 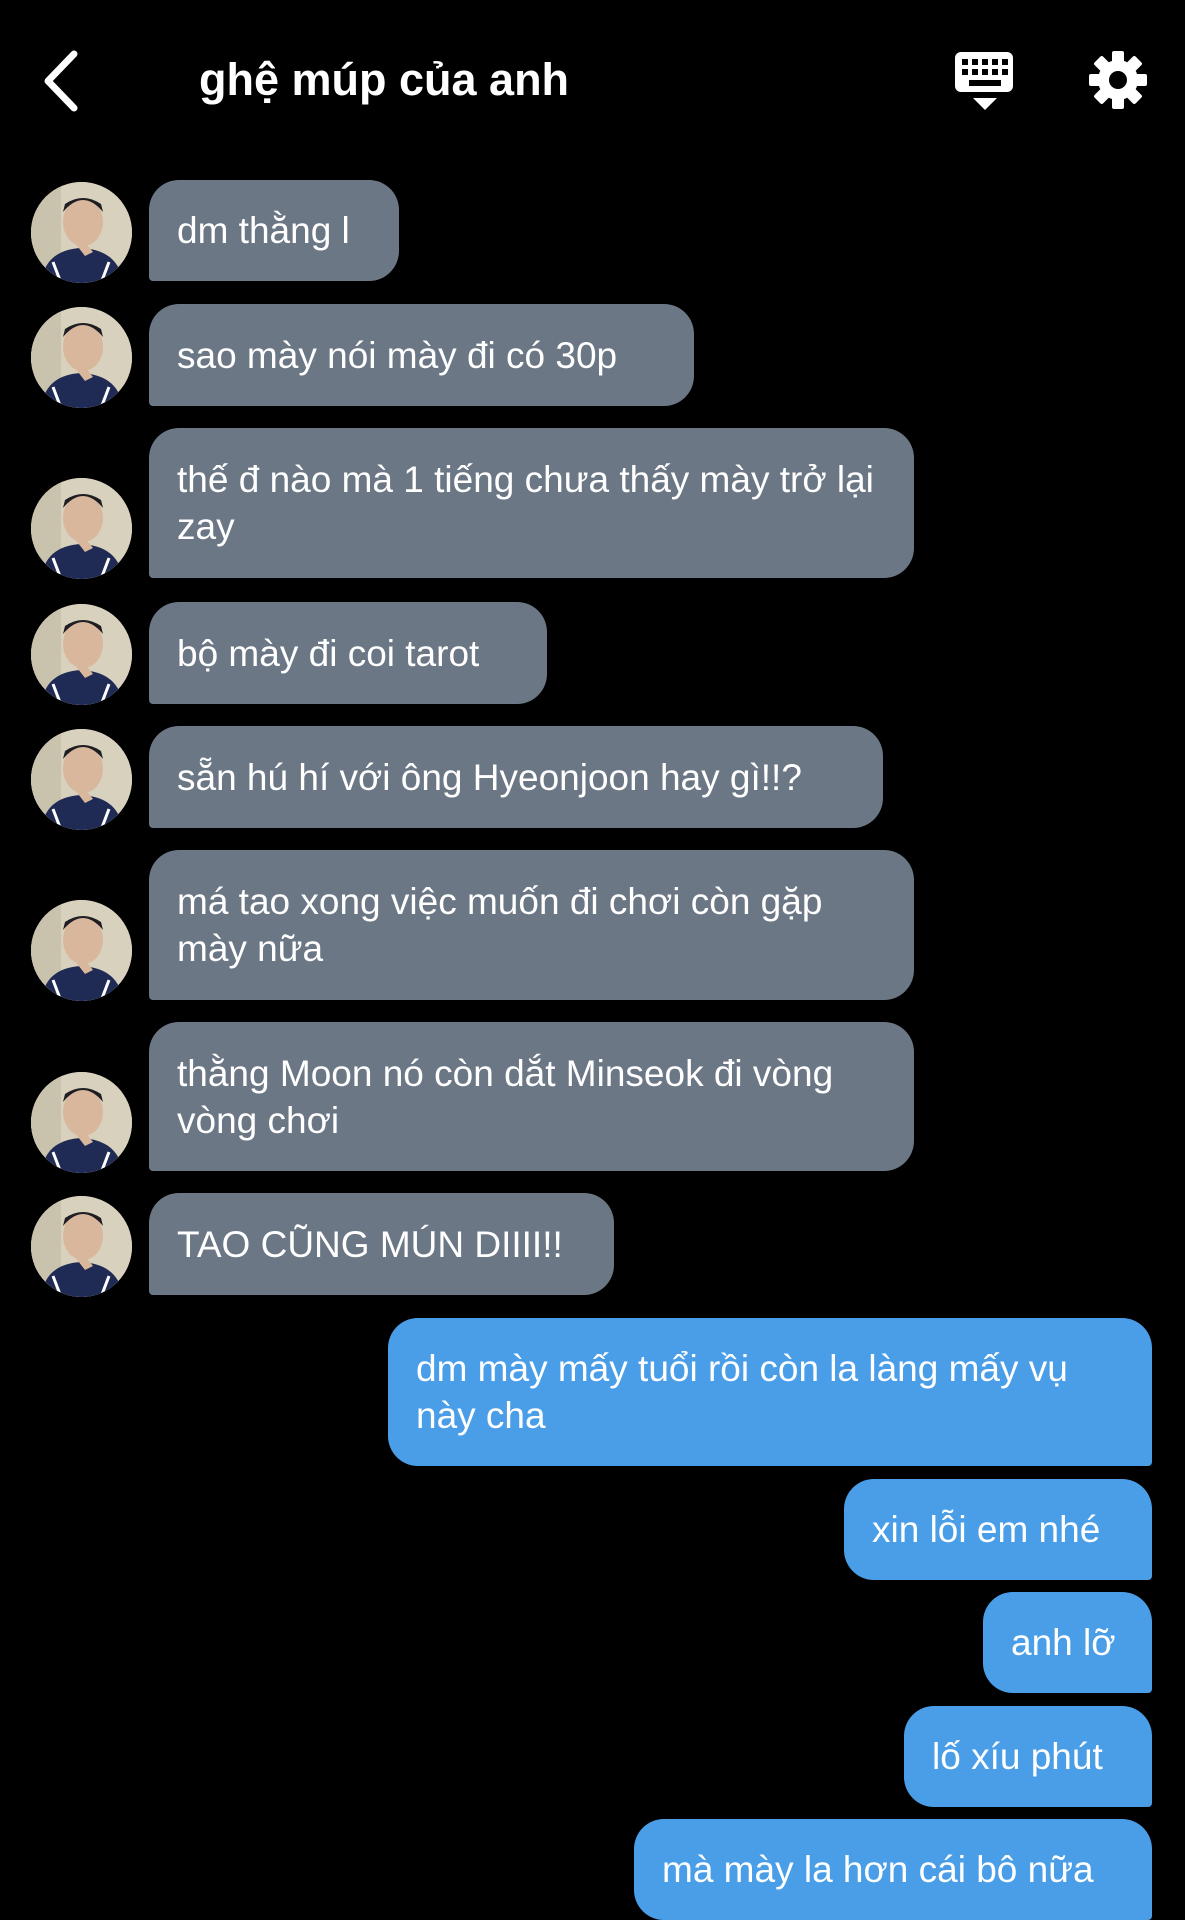 What do you see at coordinates (274, 230) in the screenshot?
I see `incoming-message: dm thằng l` at bounding box center [274, 230].